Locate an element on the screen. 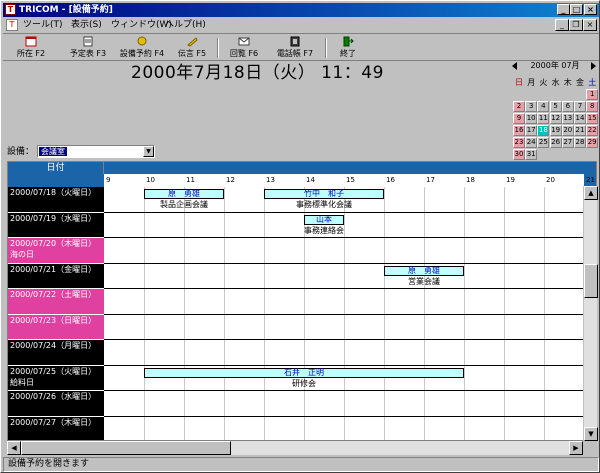 The height and width of the screenshot is (473, 600). calendar-day: 26 is located at coordinates (555, 142).